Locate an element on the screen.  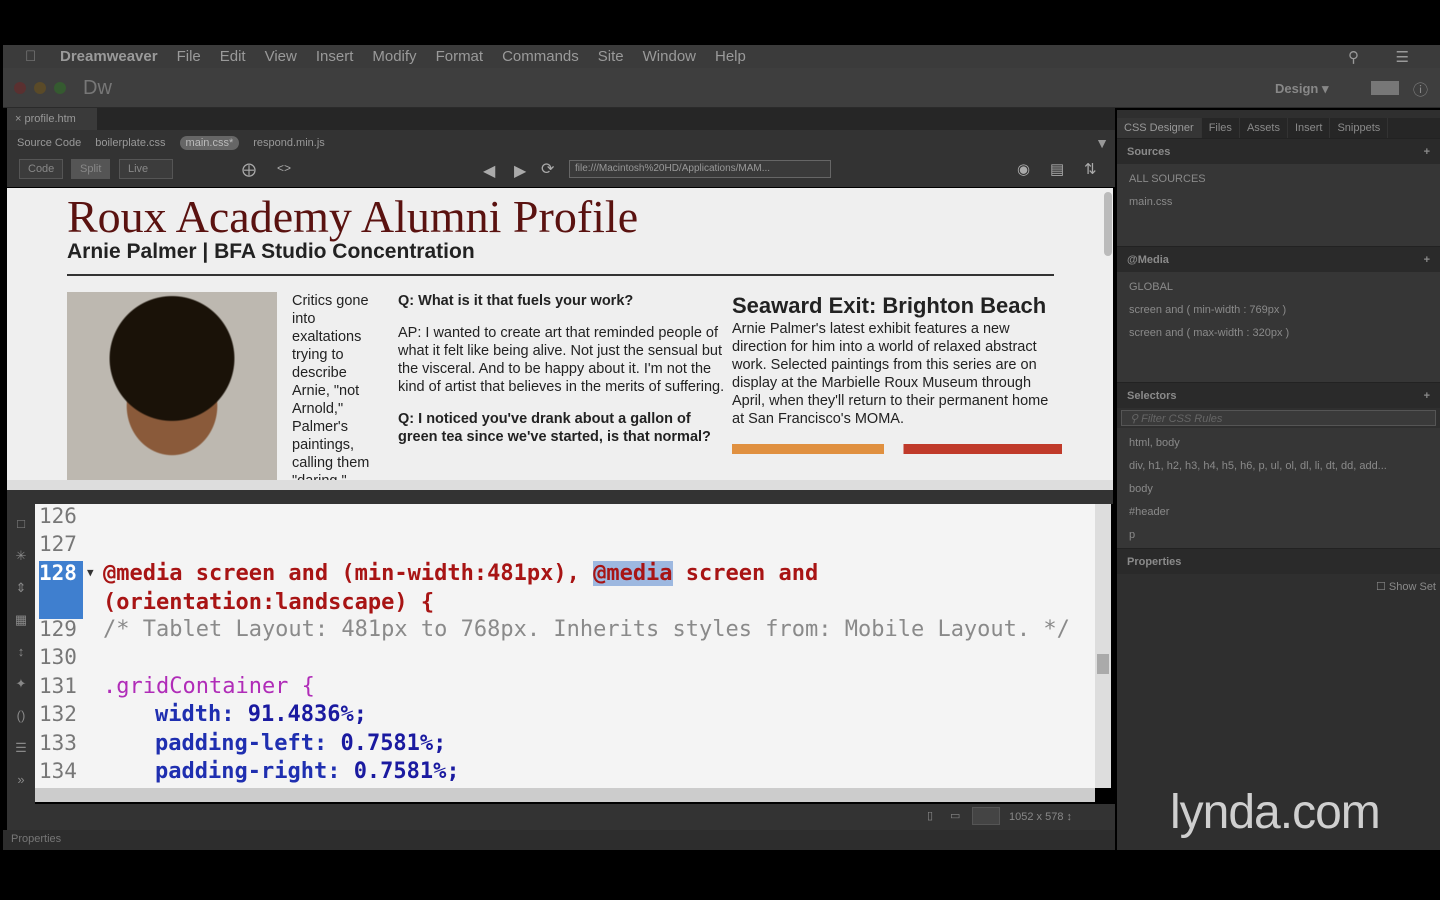
fold-icon: ▼ is located at coordinates (90, 572).